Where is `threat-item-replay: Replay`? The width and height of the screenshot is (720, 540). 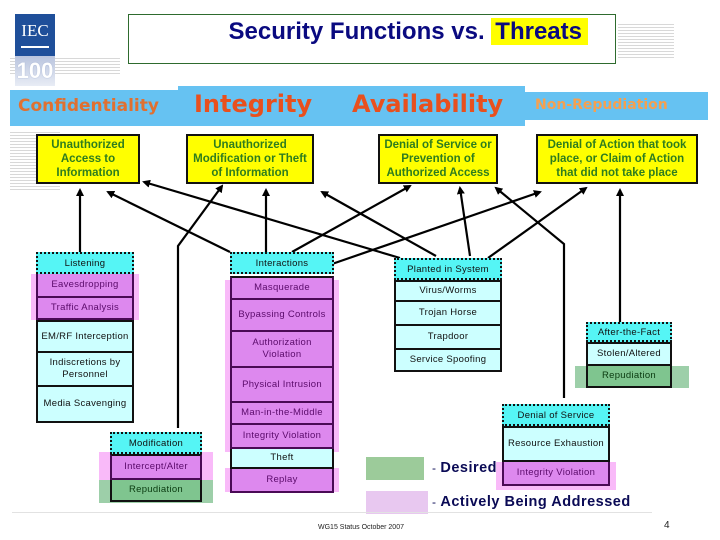 threat-item-replay: Replay is located at coordinates (282, 481).